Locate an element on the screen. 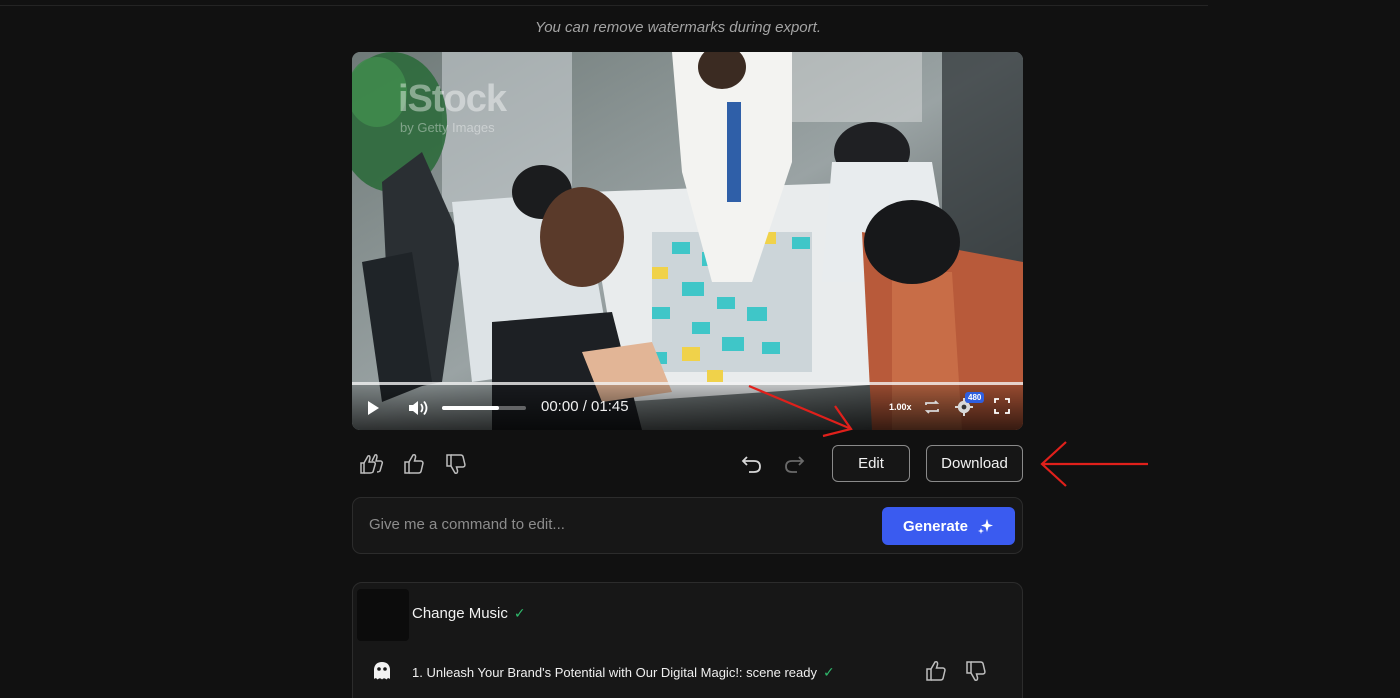 The image size is (1400, 698). bot-icon is located at coordinates (382, 671).